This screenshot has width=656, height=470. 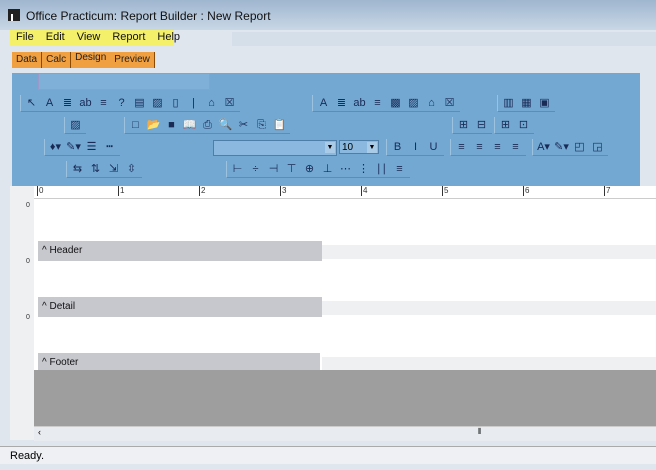 I want to click on toolbar-bands: ⊞ ⊟, so click(x=472, y=125).